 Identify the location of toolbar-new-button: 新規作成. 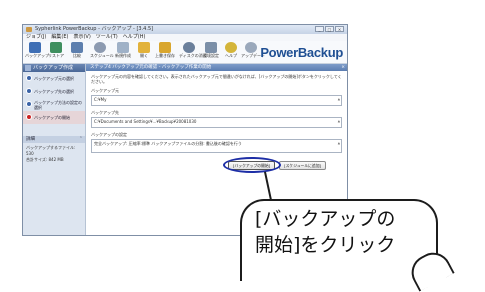
(123, 52).